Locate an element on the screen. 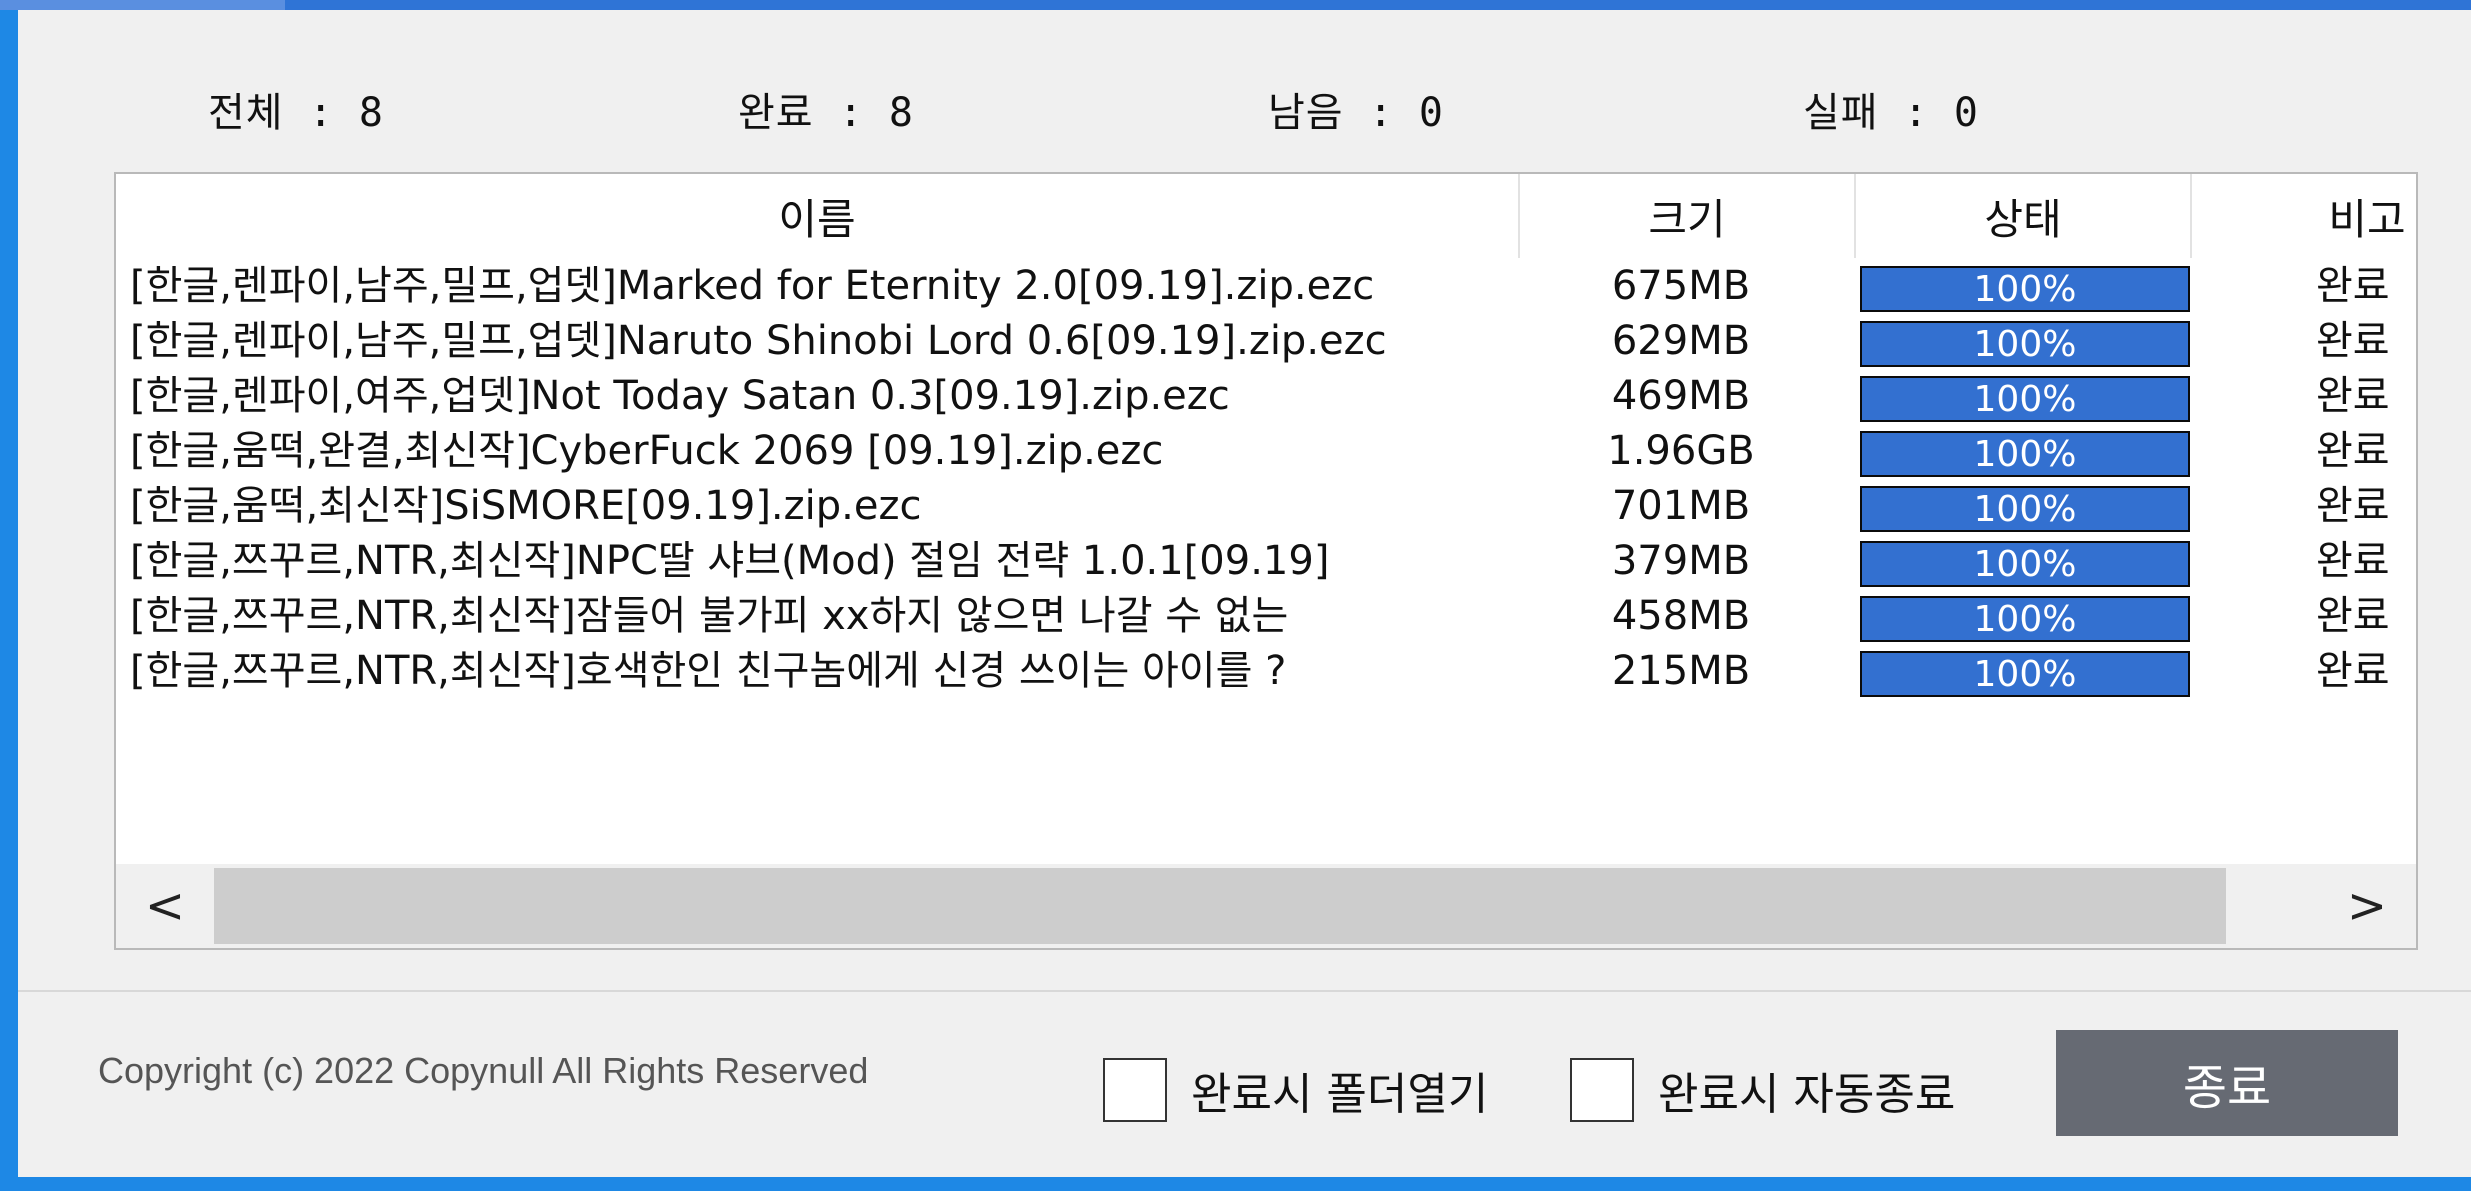 The image size is (2471, 1191). scrollbar-thumb is located at coordinates (1220, 906).